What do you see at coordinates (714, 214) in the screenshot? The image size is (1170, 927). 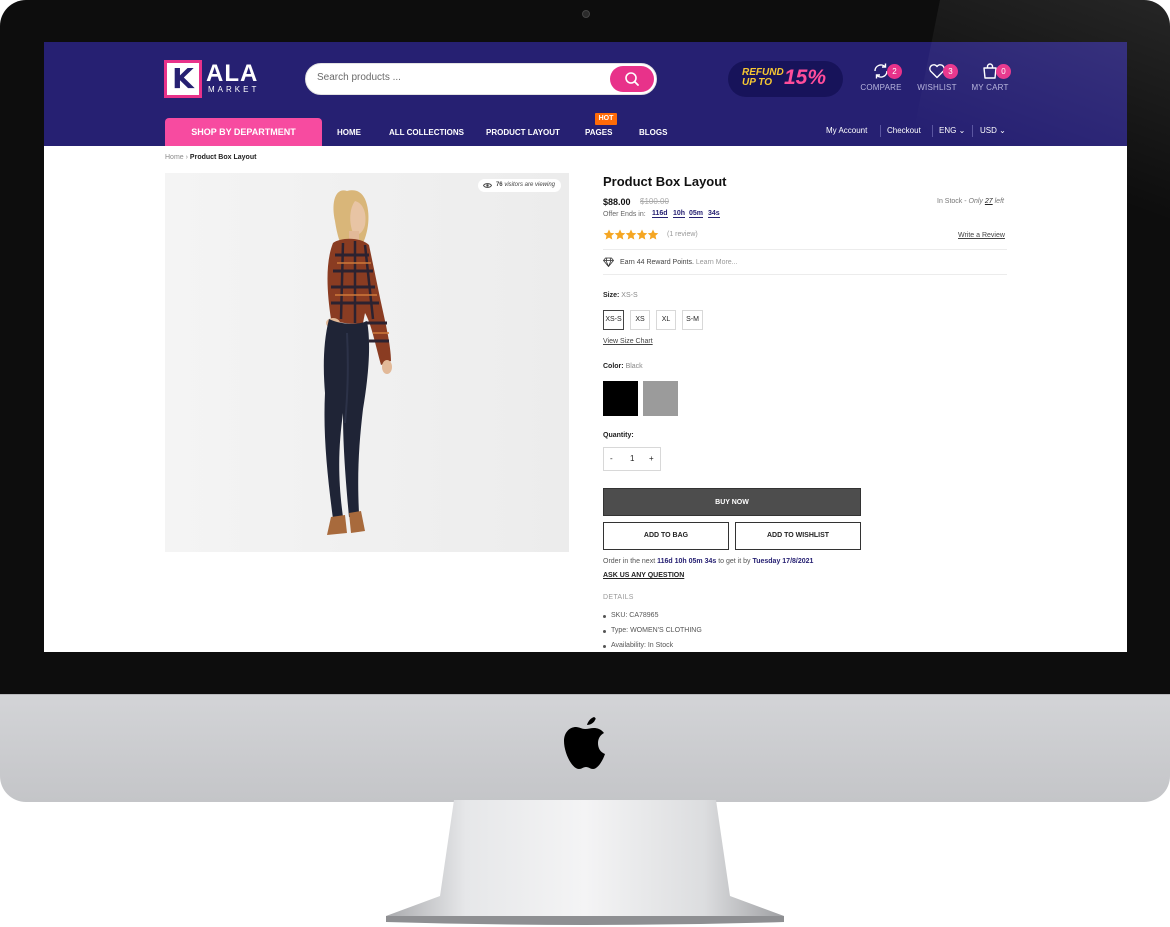 I see `offer-seconds: 34s` at bounding box center [714, 214].